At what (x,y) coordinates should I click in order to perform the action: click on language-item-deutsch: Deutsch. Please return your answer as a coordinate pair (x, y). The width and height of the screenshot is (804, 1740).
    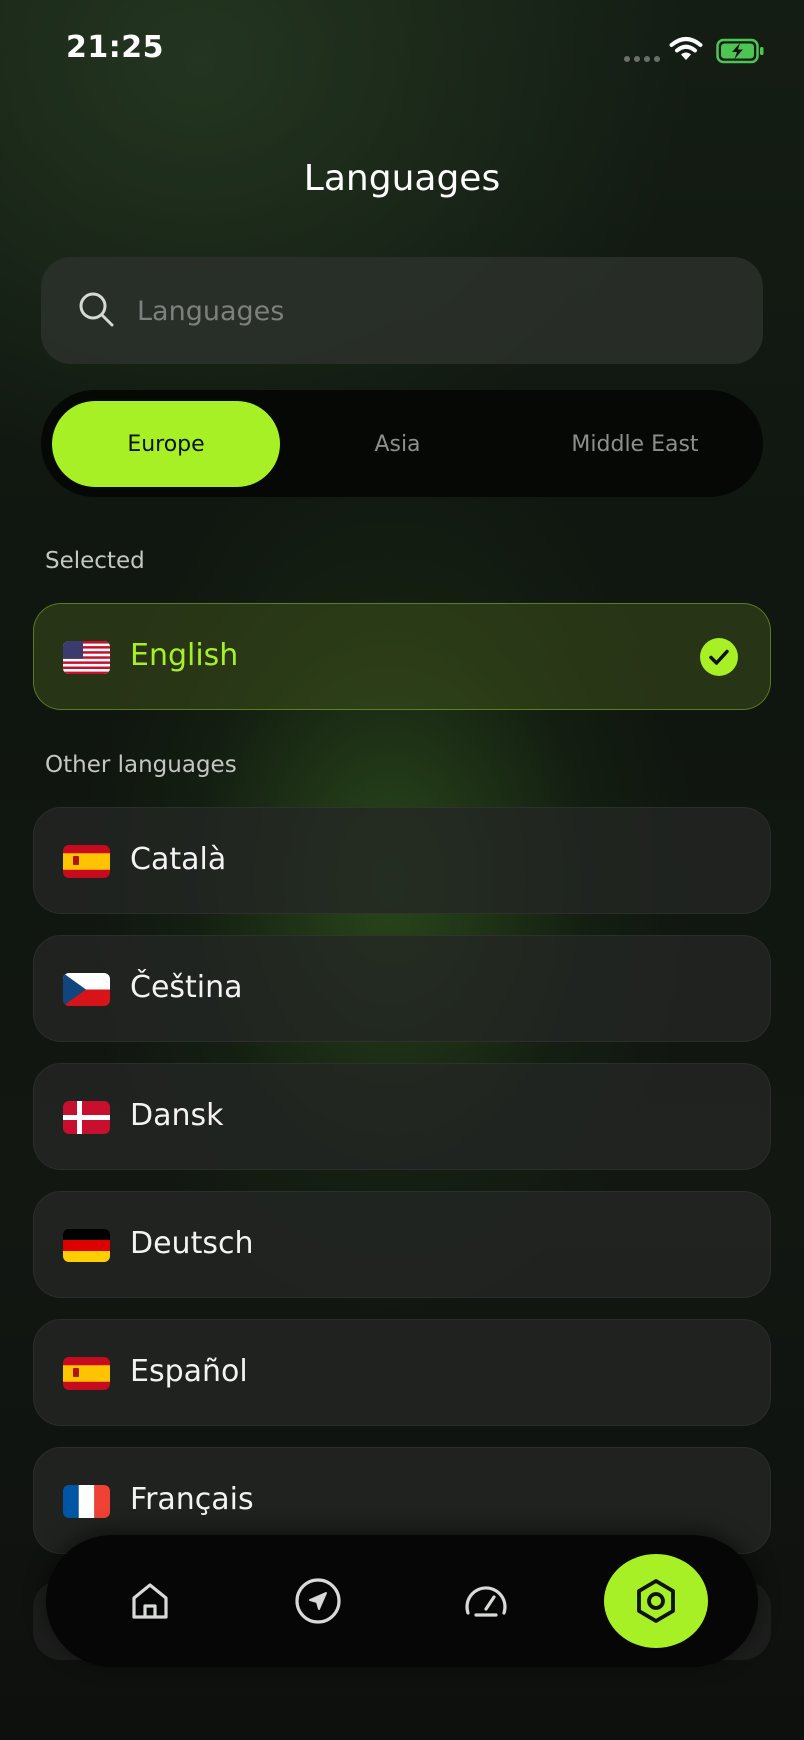
    Looking at the image, I should click on (402, 1244).